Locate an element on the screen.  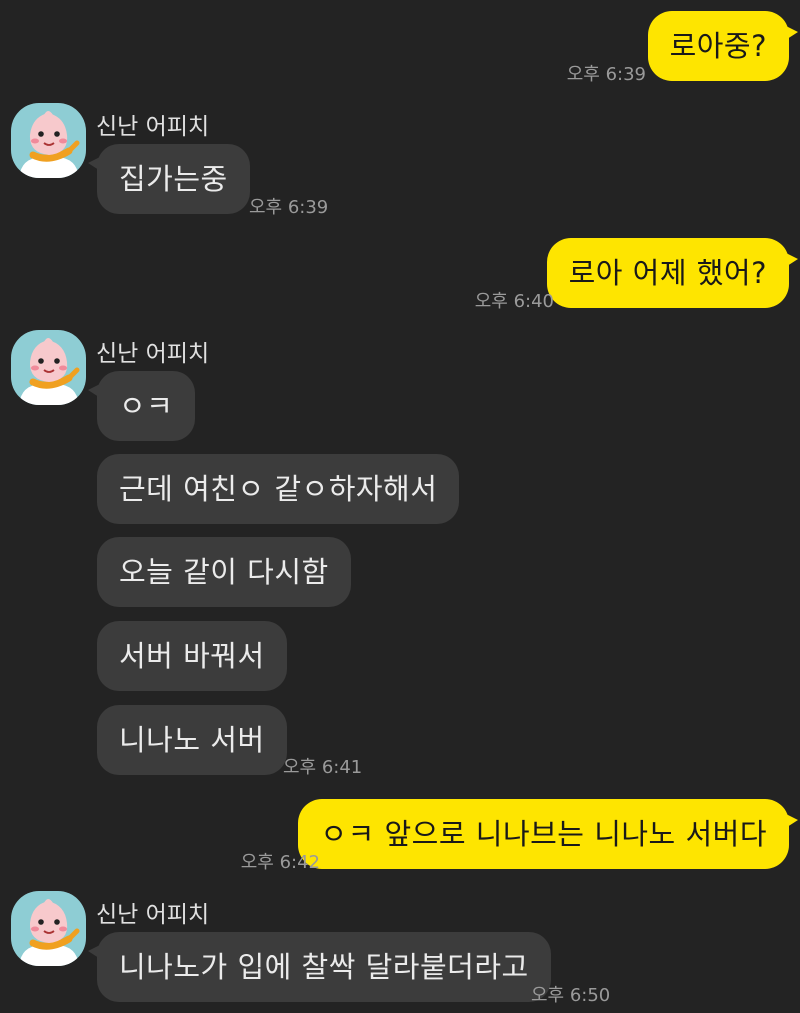
incoming-message-bubble: 오늘 같이 다시함 is located at coordinates (224, 572).